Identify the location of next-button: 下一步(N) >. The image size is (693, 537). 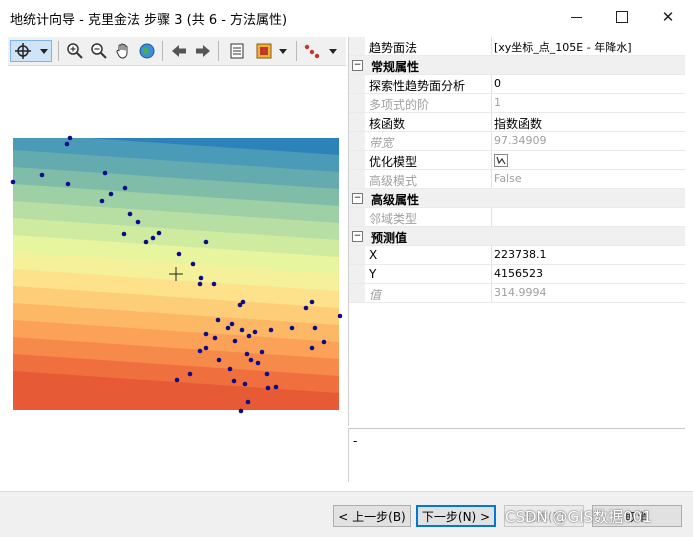
(456, 516).